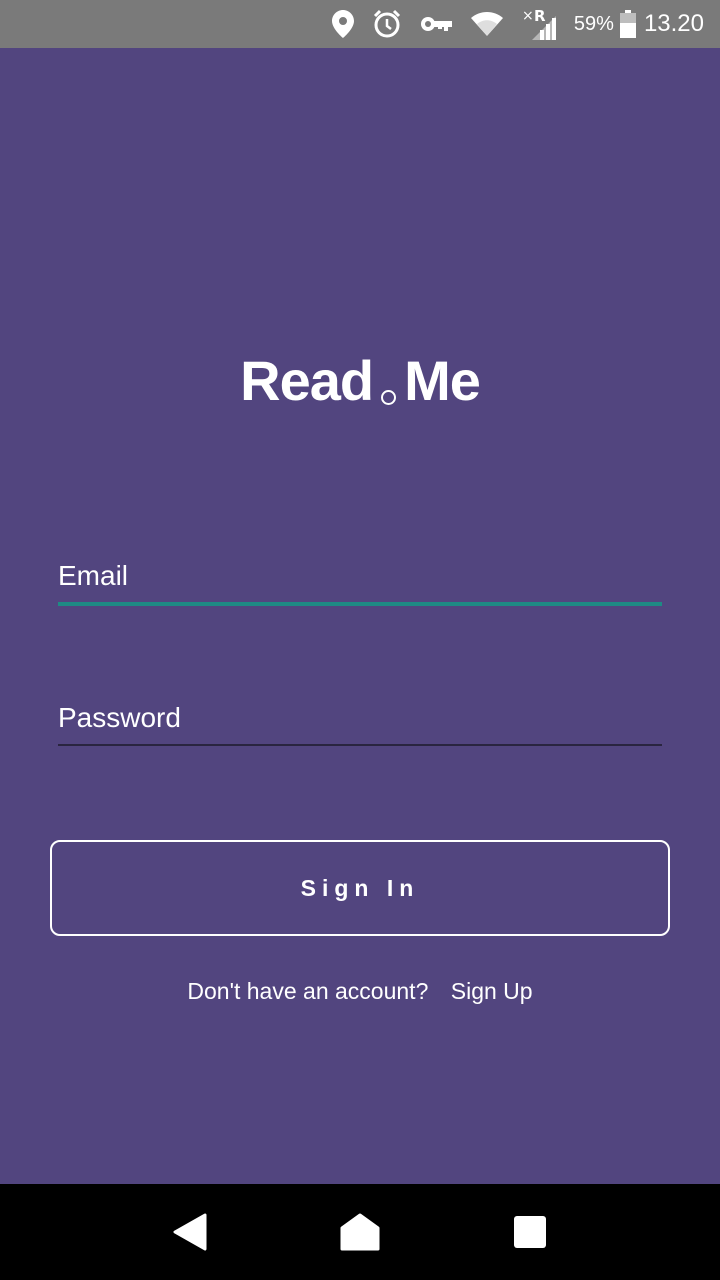 The height and width of the screenshot is (1280, 720). Describe the element at coordinates (530, 1232) in the screenshot. I see `recents-icon` at that location.